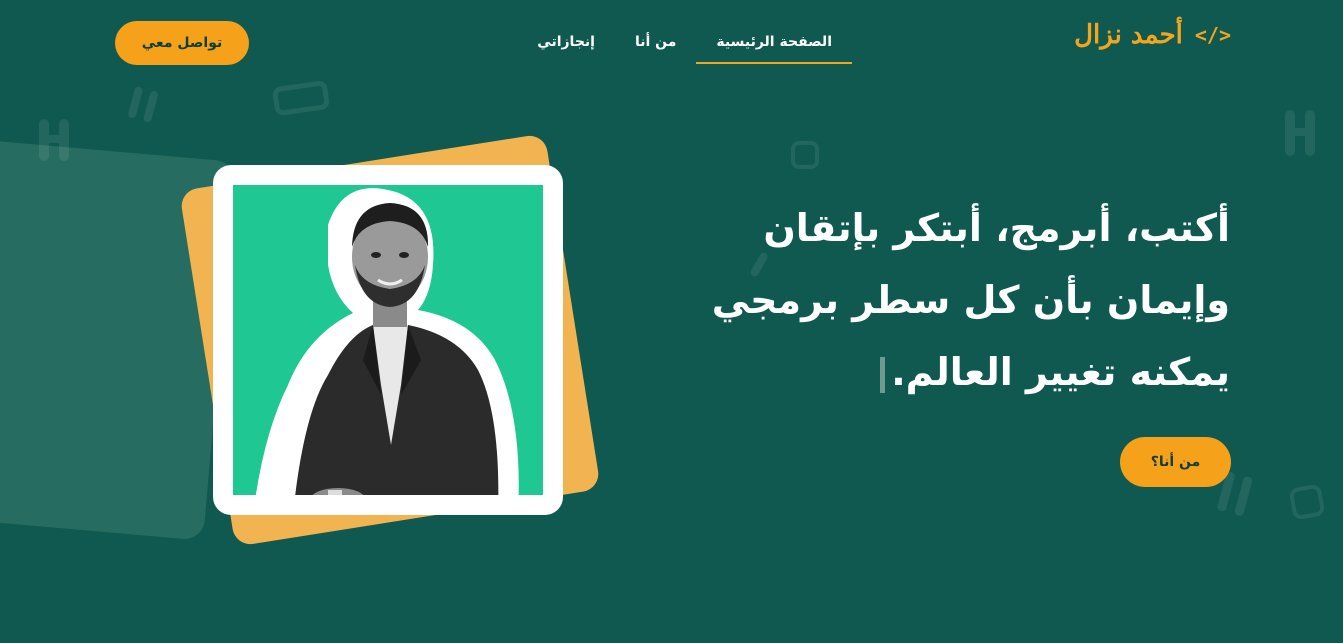  What do you see at coordinates (774, 48) in the screenshot?
I see `nav-item-home: الصفحة الرئيسية` at bounding box center [774, 48].